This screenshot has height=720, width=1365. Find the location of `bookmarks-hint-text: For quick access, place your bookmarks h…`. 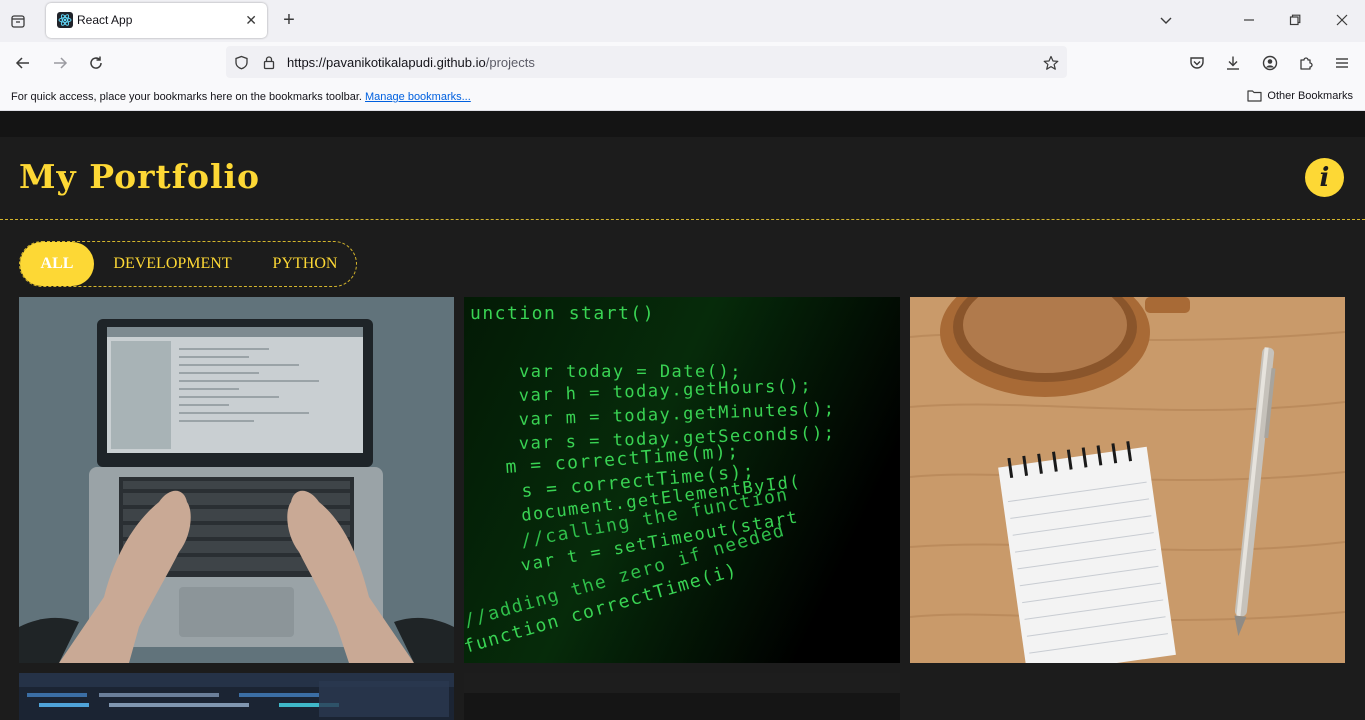

bookmarks-hint-text: For quick access, place your bookmarks h… is located at coordinates (186, 97).